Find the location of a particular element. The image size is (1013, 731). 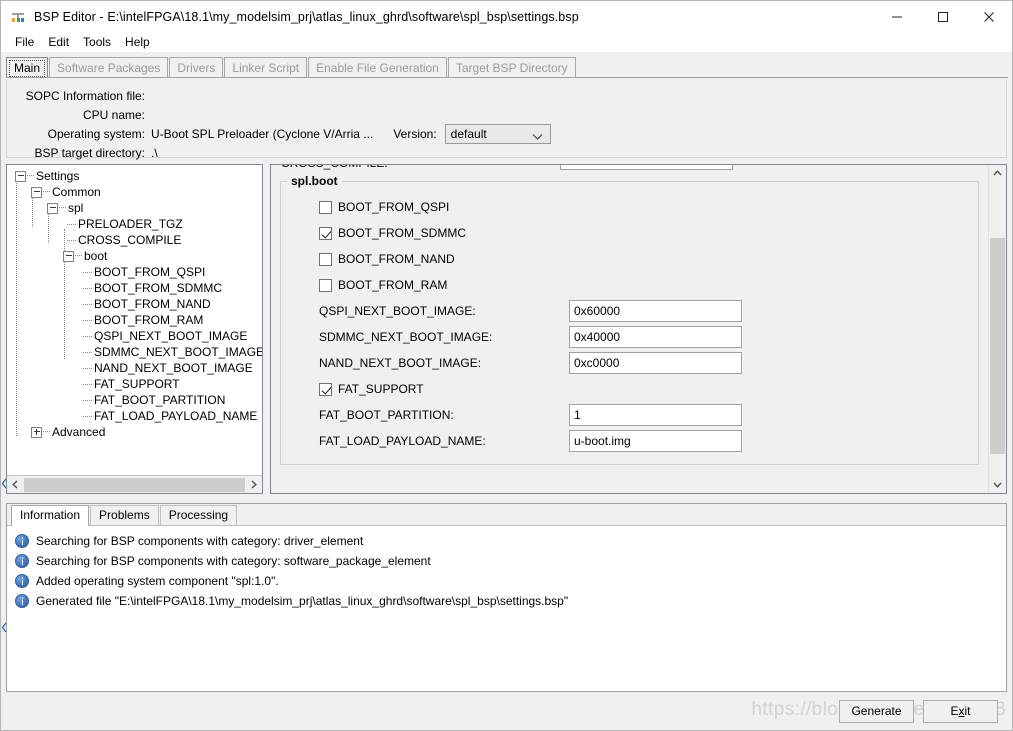

boot-from-nand-row: BOOT_FROM_NAND is located at coordinates (629, 259).